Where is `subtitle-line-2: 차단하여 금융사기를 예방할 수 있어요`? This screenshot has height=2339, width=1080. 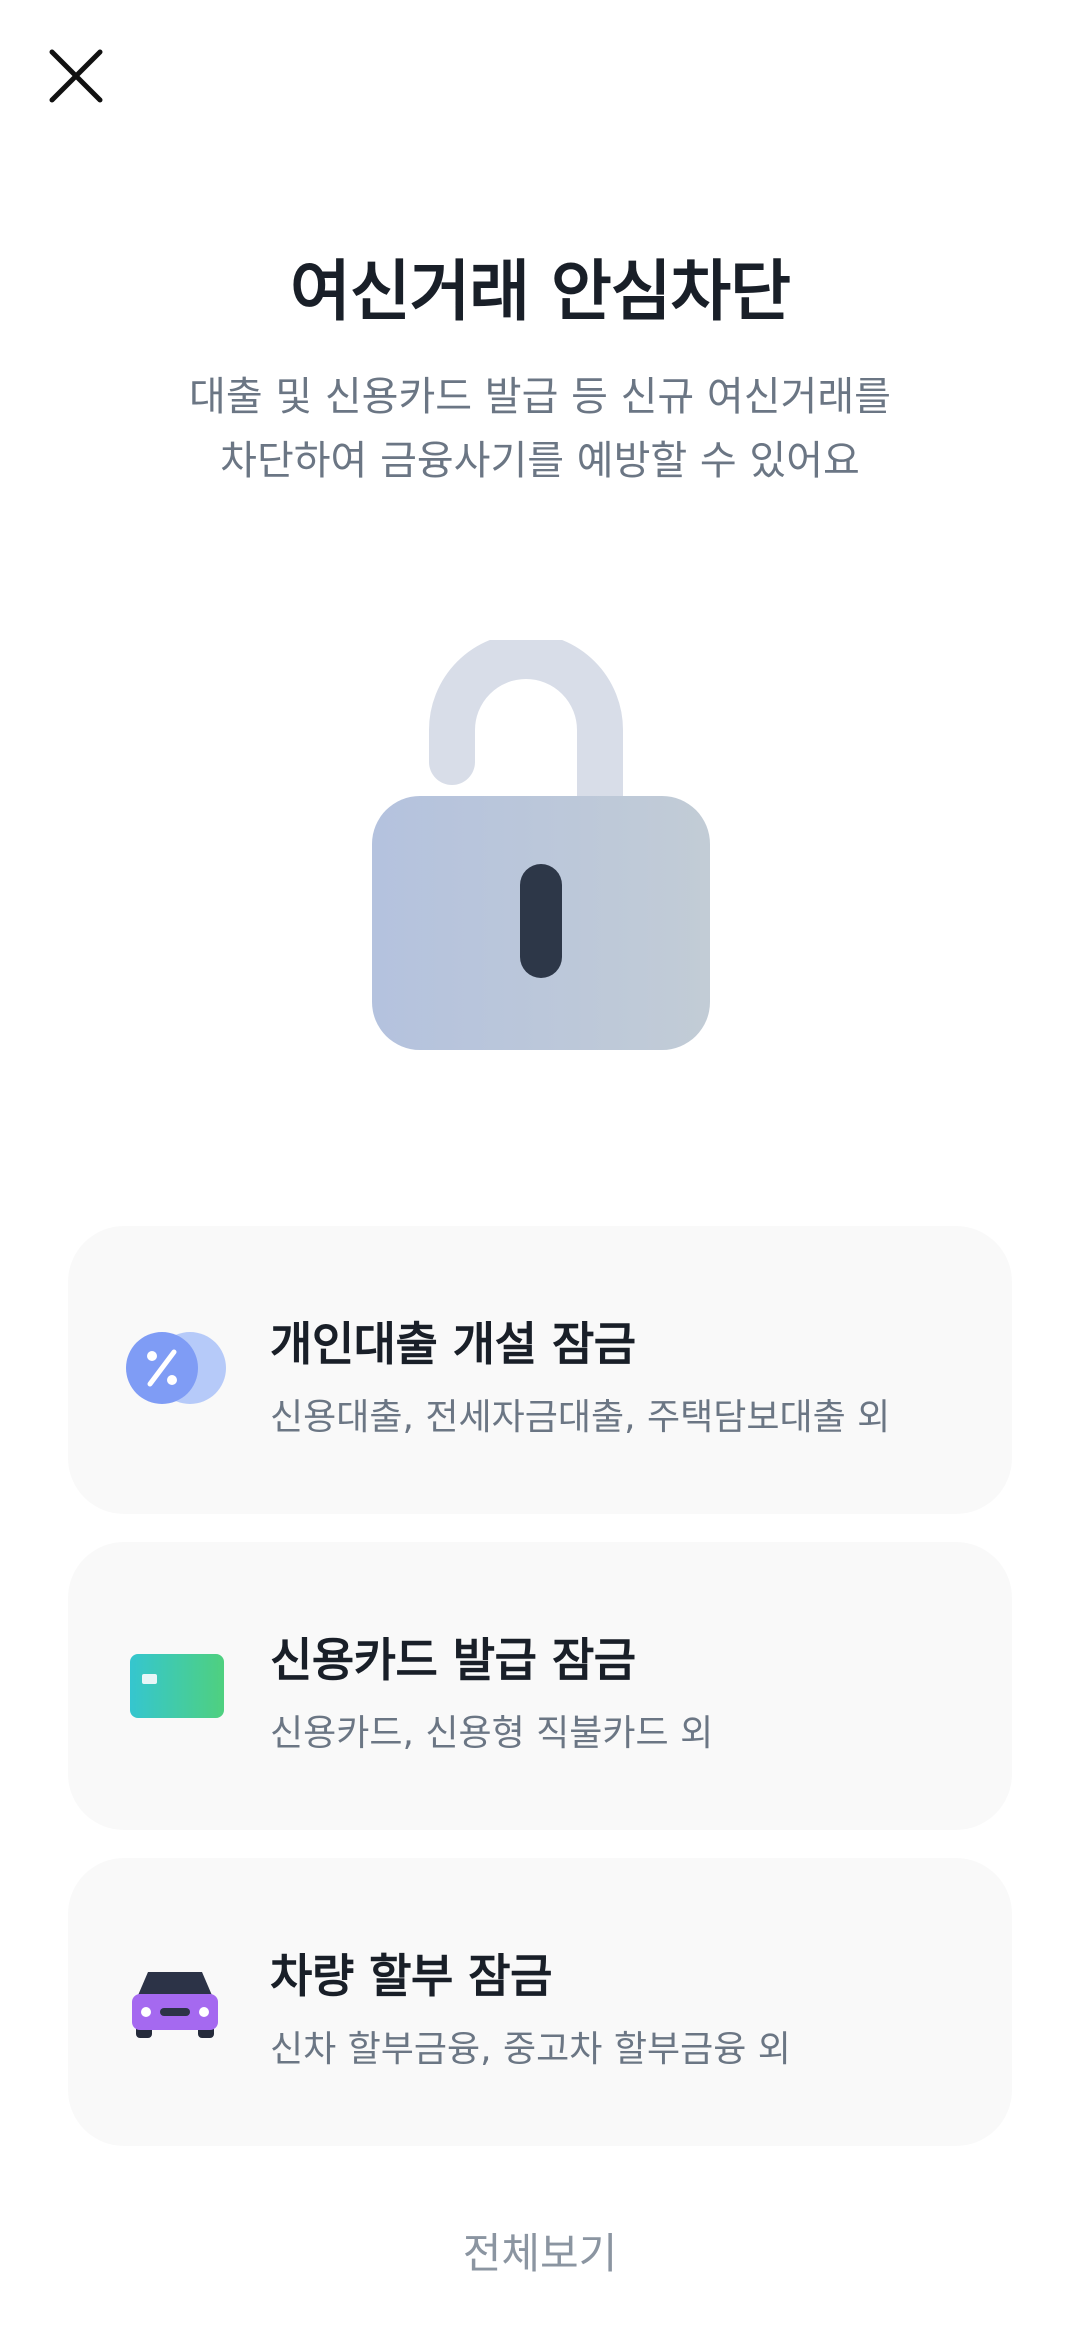 subtitle-line-2: 차단하여 금융사기를 예방할 수 있어요 is located at coordinates (540, 461).